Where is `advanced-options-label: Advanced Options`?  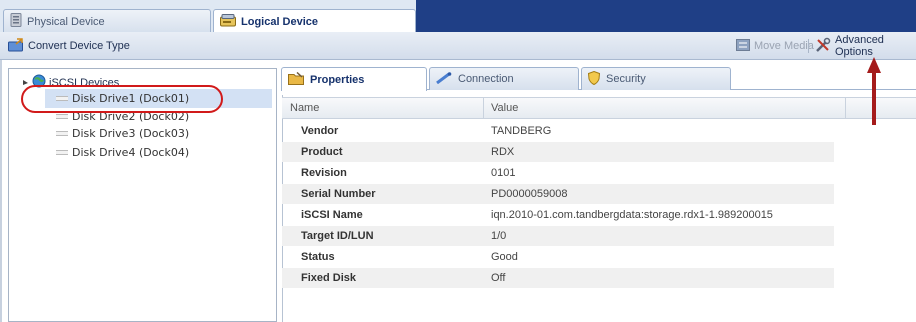 advanced-options-label: Advanced Options is located at coordinates (859, 46).